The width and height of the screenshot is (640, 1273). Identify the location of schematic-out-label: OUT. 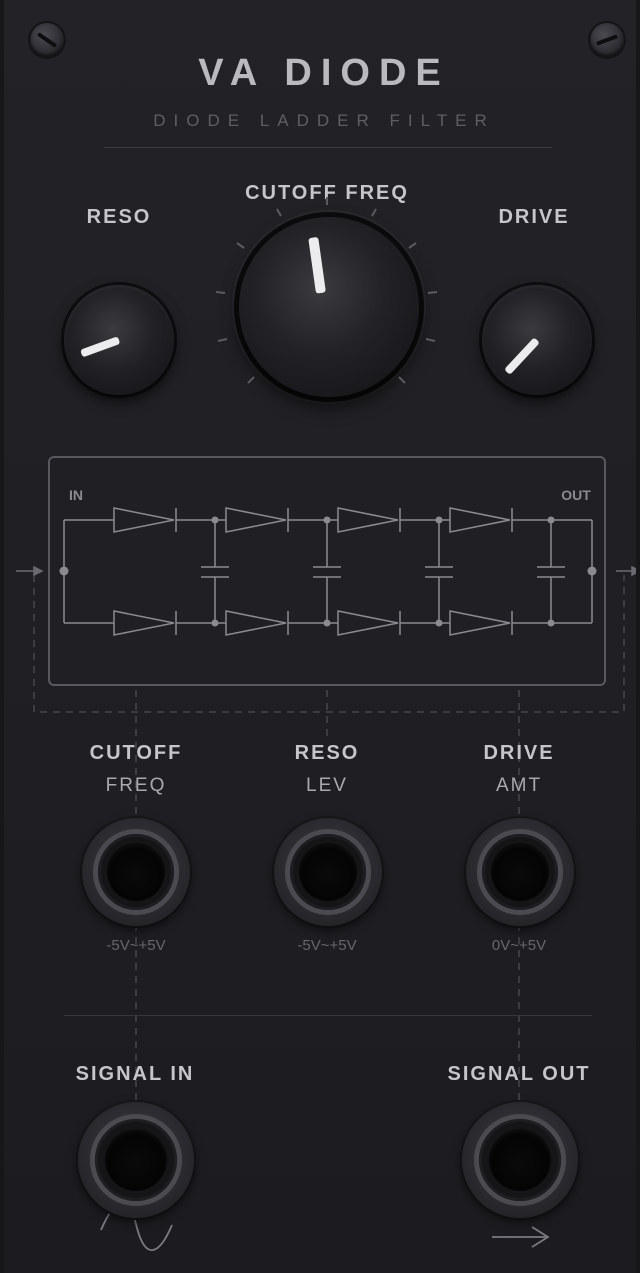
(576, 495).